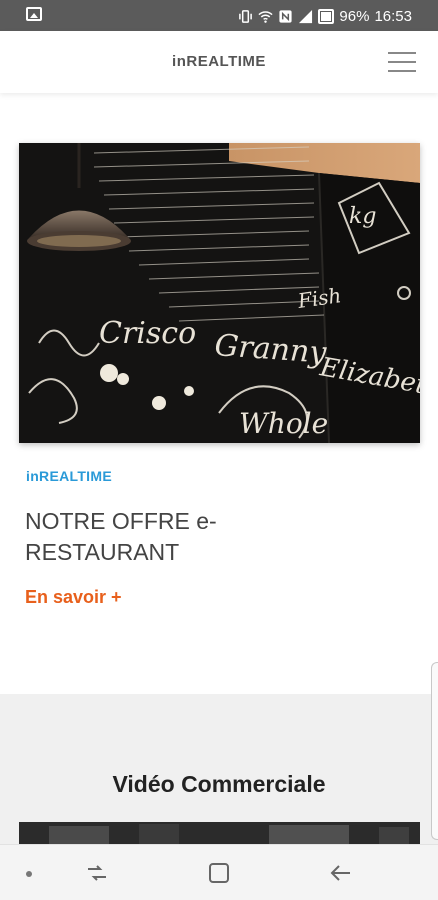 This screenshot has height=900, width=438. I want to click on nfc-icon, so click(286, 16).